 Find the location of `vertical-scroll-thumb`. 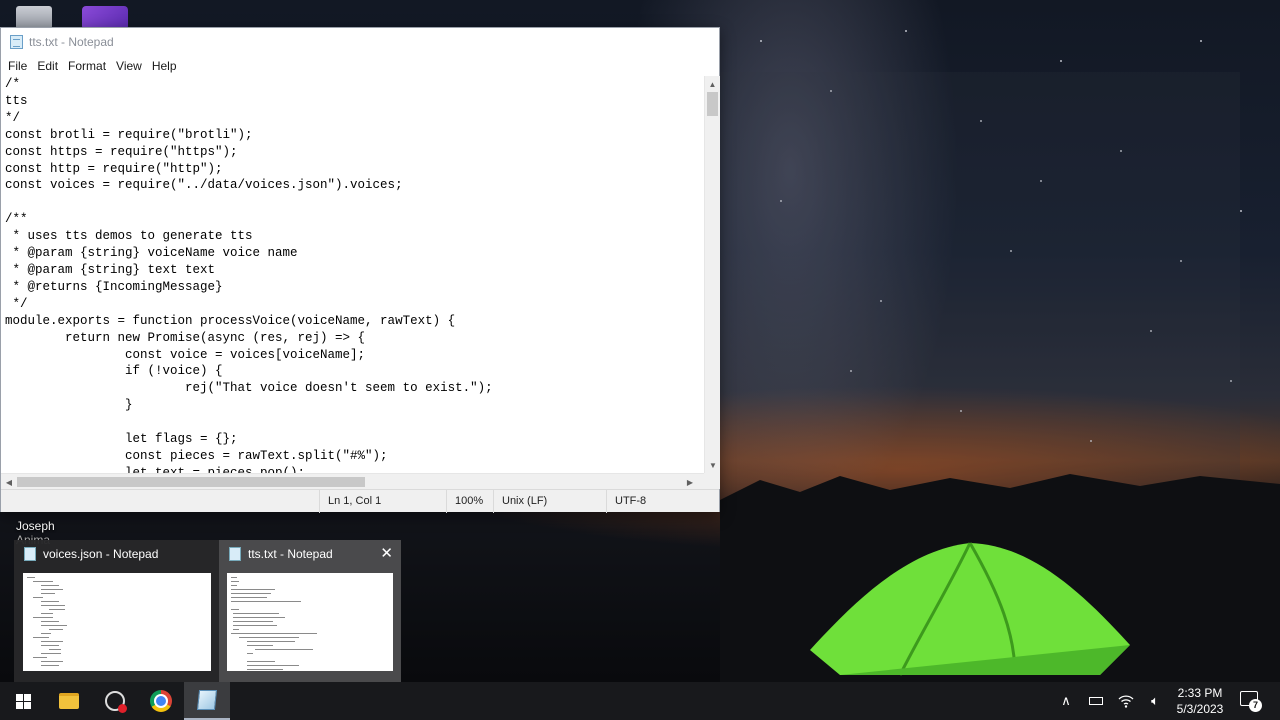

vertical-scroll-thumb is located at coordinates (712, 104).